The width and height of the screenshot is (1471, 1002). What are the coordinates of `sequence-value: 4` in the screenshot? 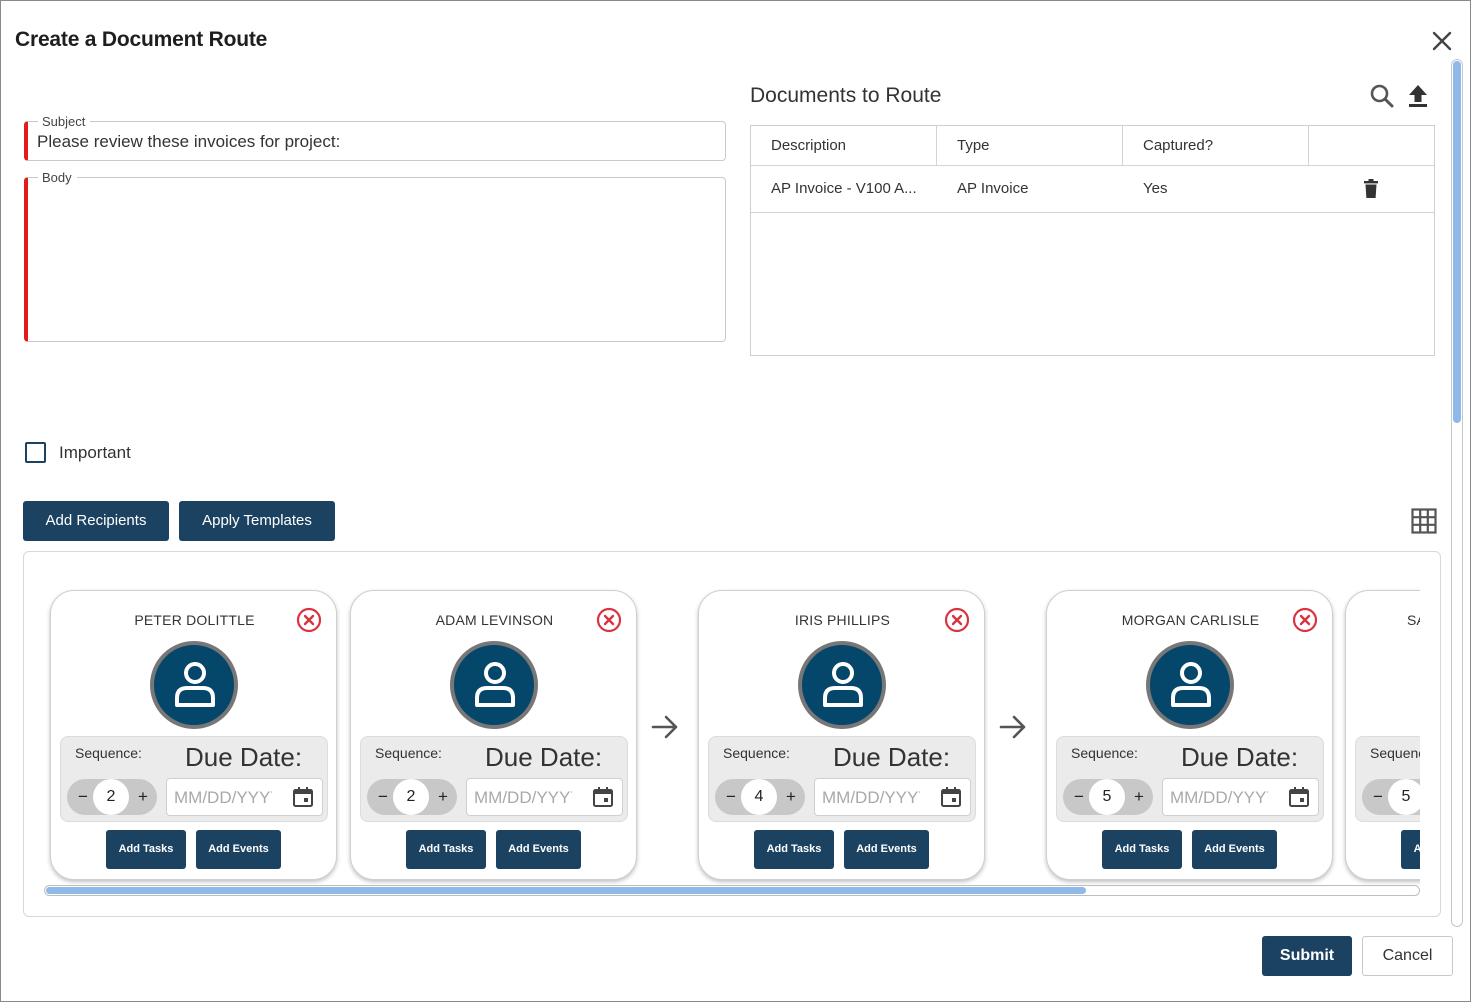 It's located at (759, 797).